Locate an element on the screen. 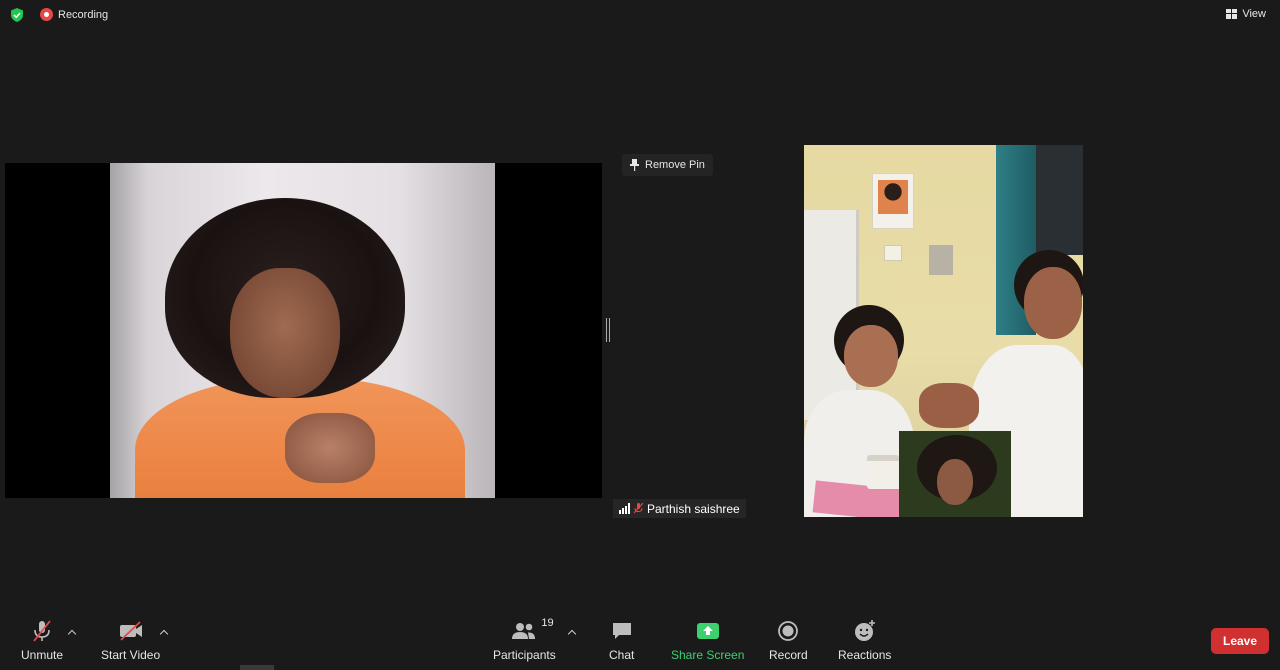 The height and width of the screenshot is (670, 1280). recording-label: Recording is located at coordinates (83, 14).